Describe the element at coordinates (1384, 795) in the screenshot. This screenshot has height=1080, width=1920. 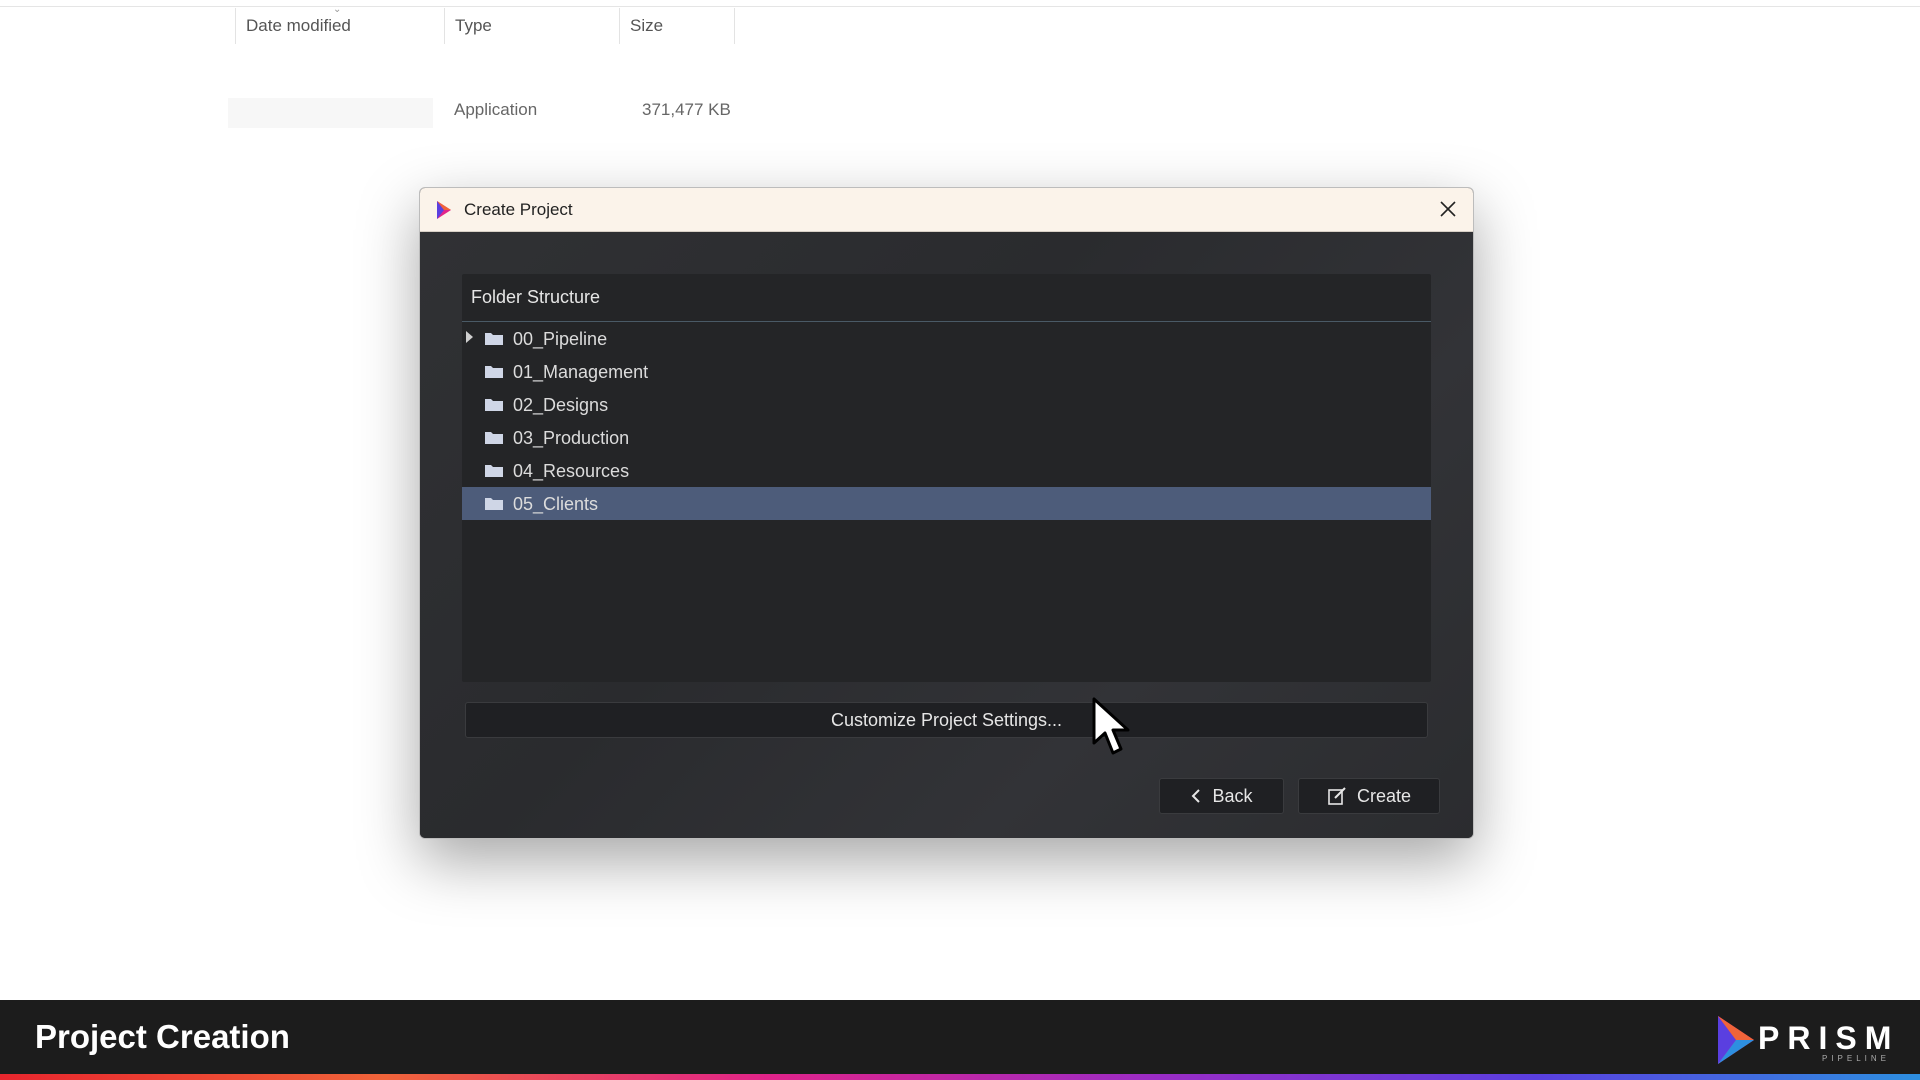
I see `create-label: Create` at that location.